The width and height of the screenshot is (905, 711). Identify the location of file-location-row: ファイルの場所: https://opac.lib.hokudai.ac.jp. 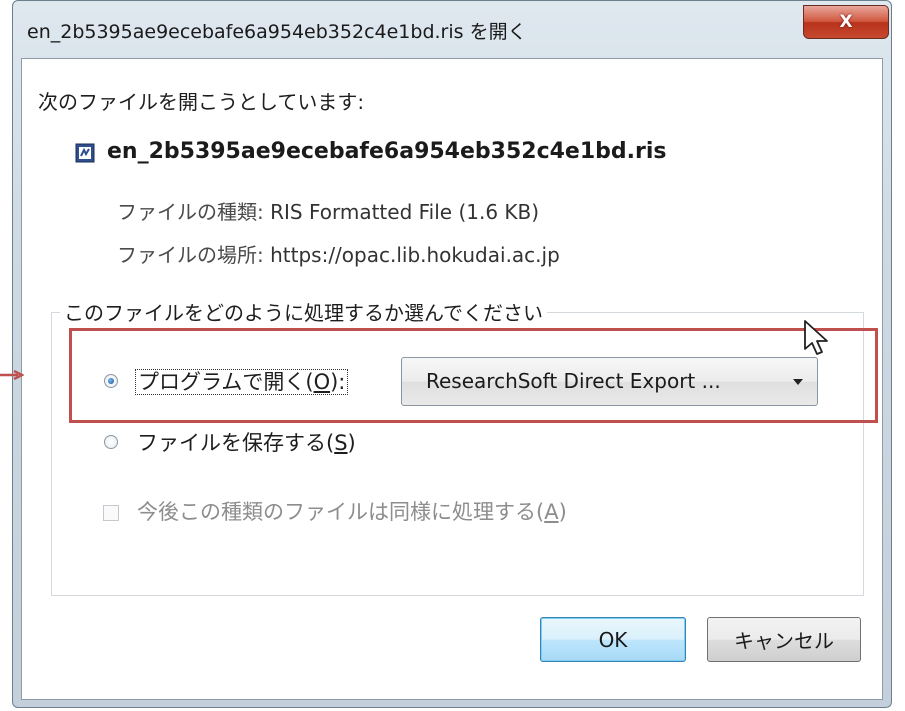
(338, 253).